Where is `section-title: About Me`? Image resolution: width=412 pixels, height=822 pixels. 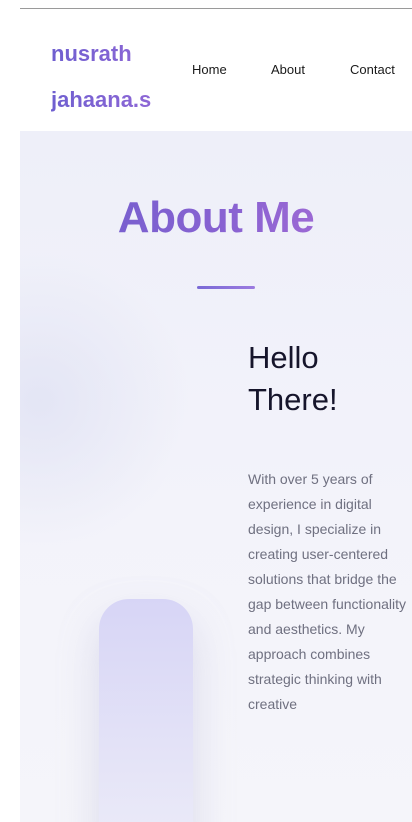
section-title: About Me is located at coordinates (216, 218).